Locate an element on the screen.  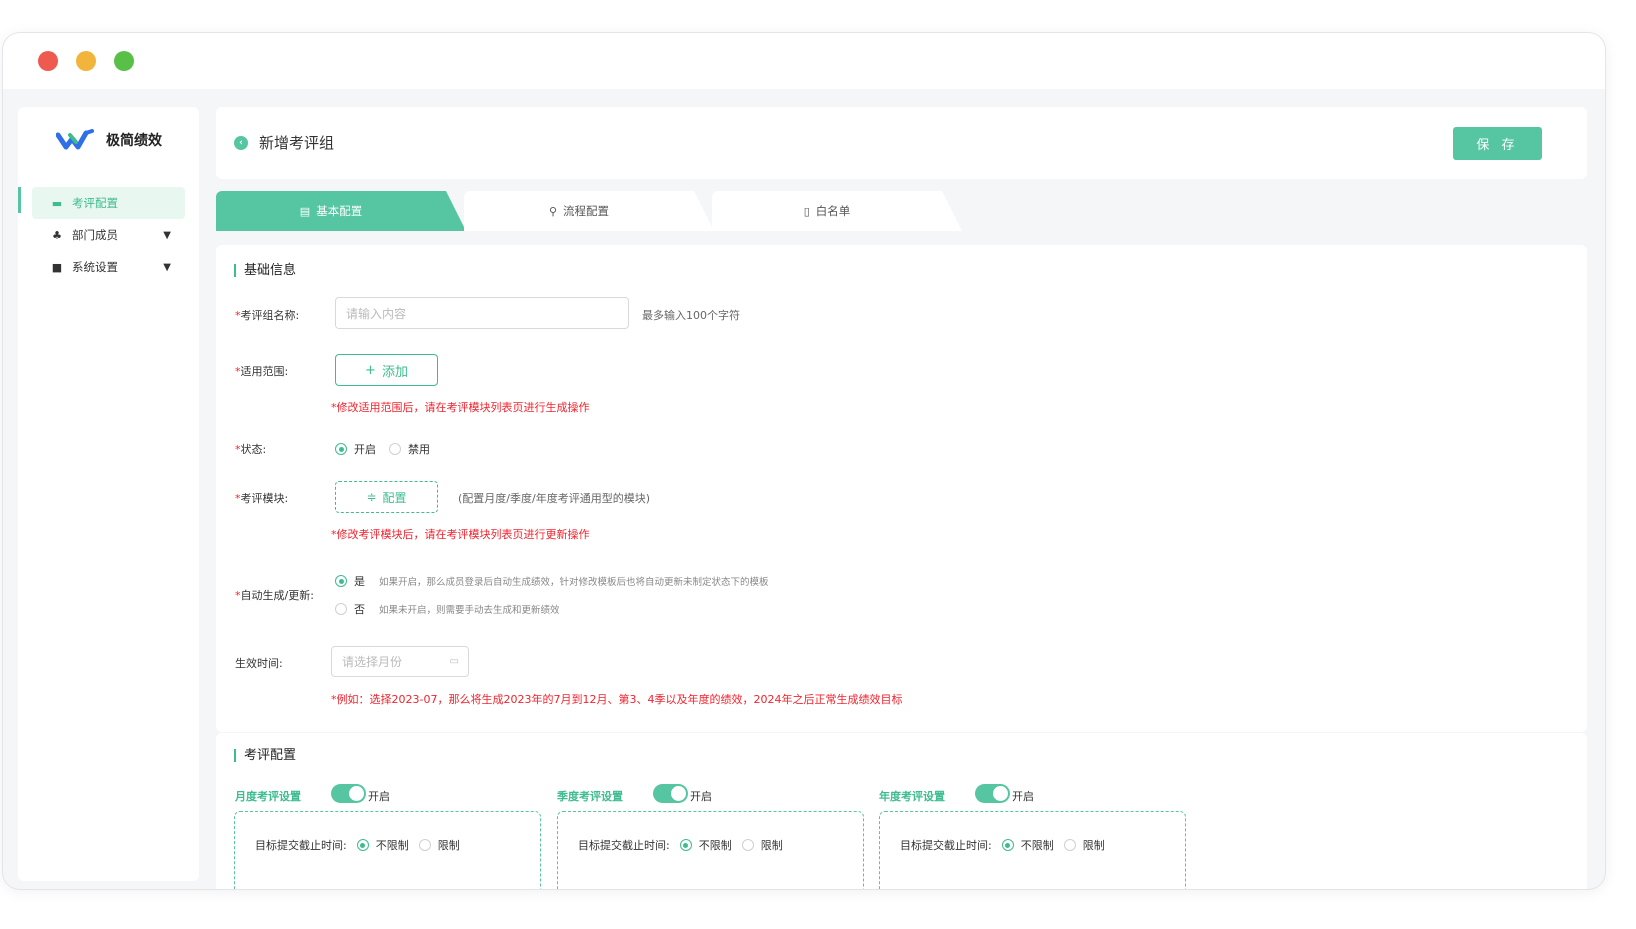
tab-process-config: ⚲ 流程配置 is located at coordinates (589, 211).